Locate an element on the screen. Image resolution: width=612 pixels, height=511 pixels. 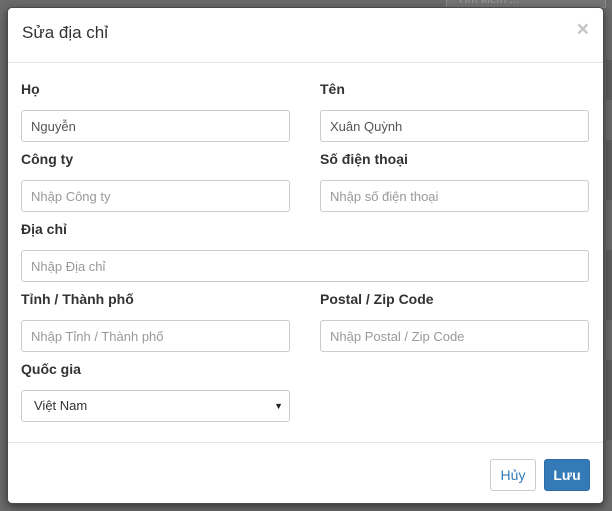
modal-title: Sửa địa chỉ is located at coordinates (65, 32).